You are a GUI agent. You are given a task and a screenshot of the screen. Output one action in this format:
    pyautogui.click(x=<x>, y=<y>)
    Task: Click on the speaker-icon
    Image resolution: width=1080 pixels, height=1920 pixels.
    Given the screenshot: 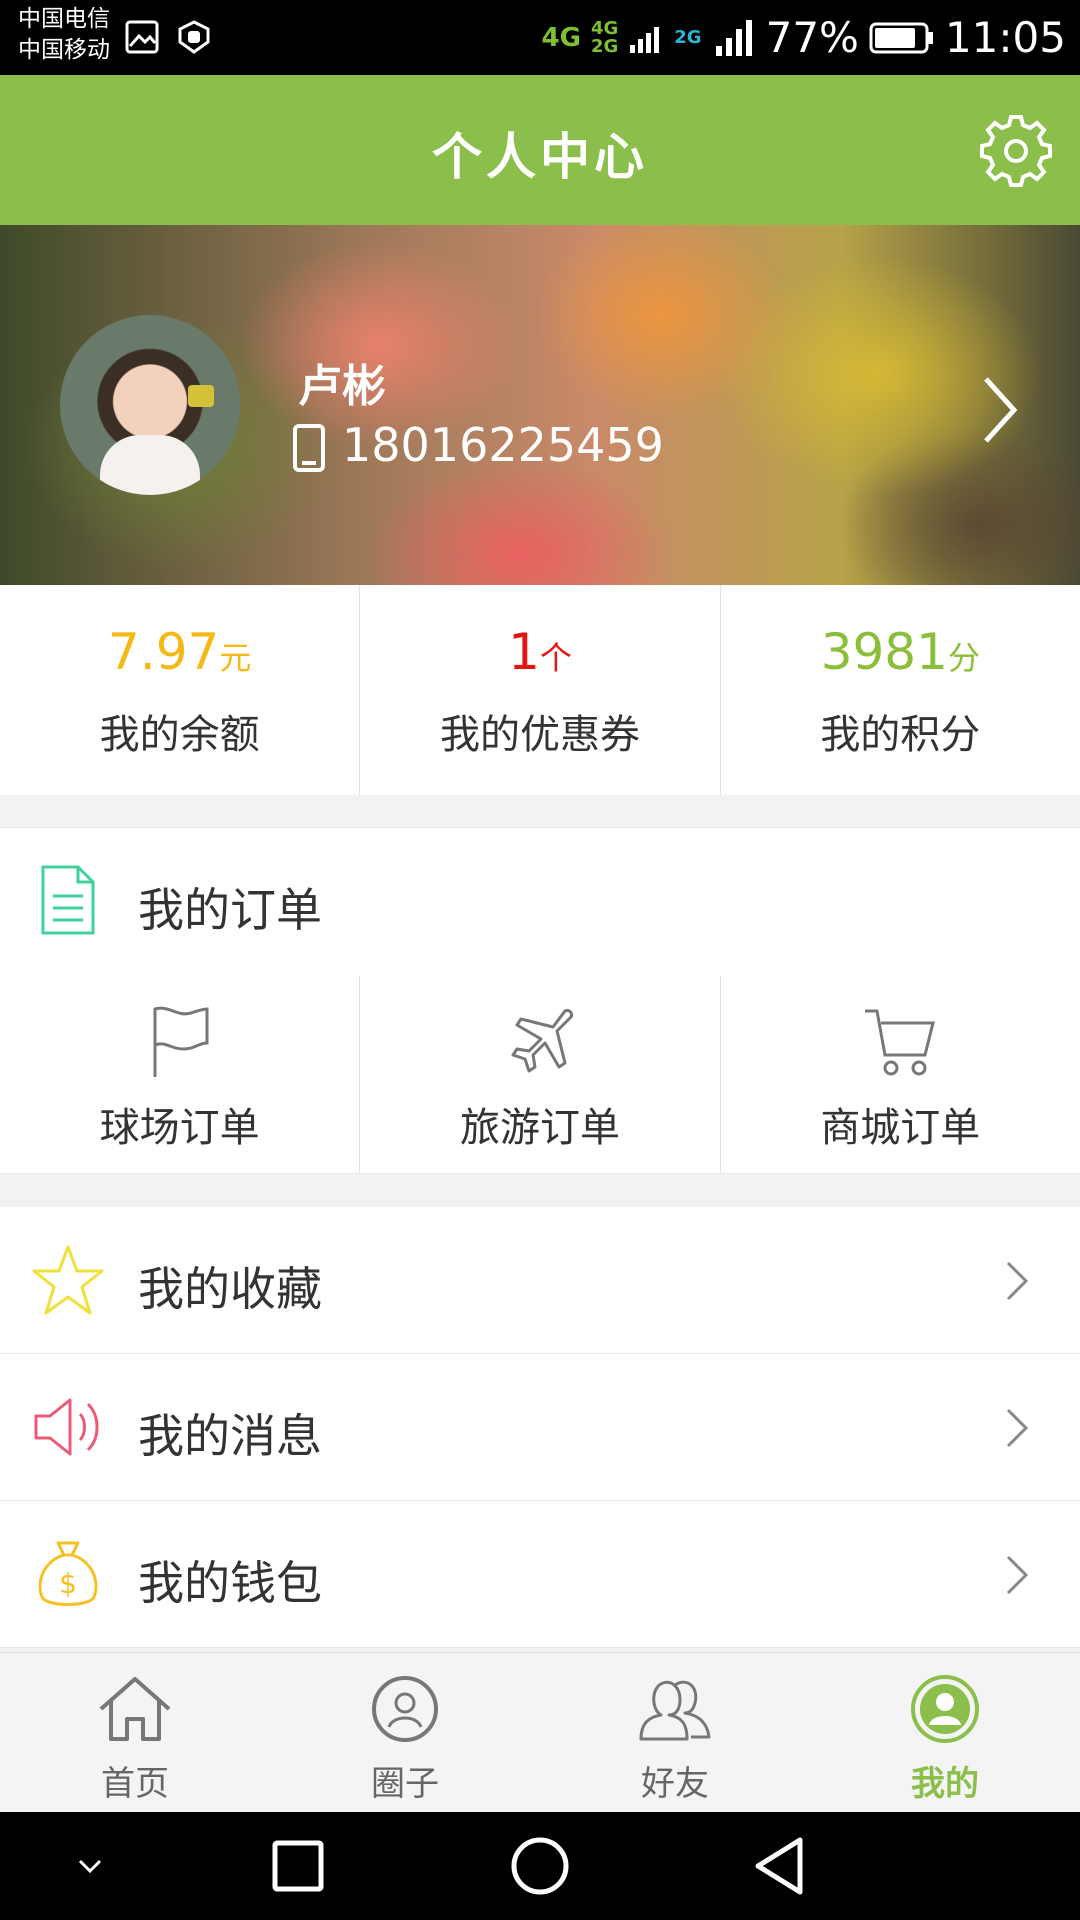 What is the action you would take?
    pyautogui.click(x=66, y=1427)
    